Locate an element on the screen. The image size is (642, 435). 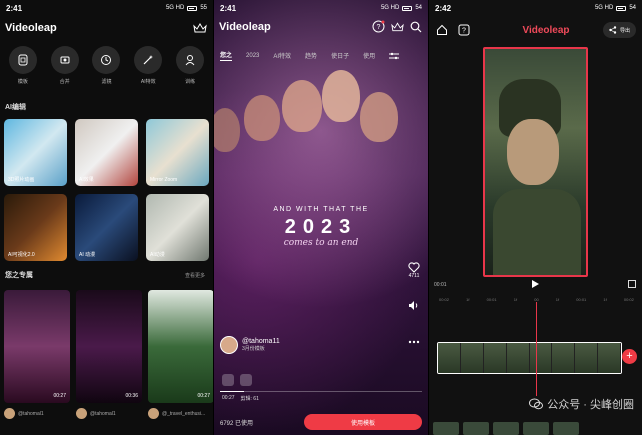
ai-tile: Mirror Zoom is located at coordinates (177, 152).